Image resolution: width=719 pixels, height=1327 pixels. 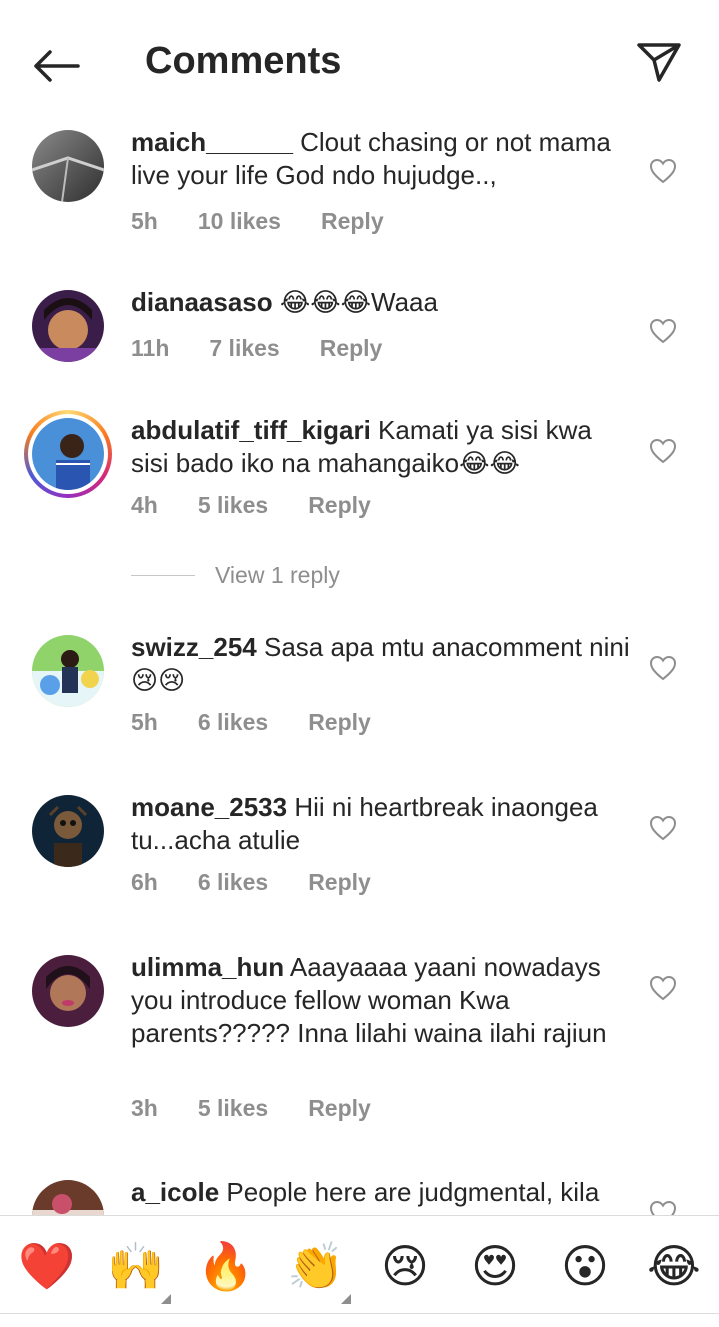 I want to click on comment-meta: 6h 6 likes Reply, so click(x=271, y=882).